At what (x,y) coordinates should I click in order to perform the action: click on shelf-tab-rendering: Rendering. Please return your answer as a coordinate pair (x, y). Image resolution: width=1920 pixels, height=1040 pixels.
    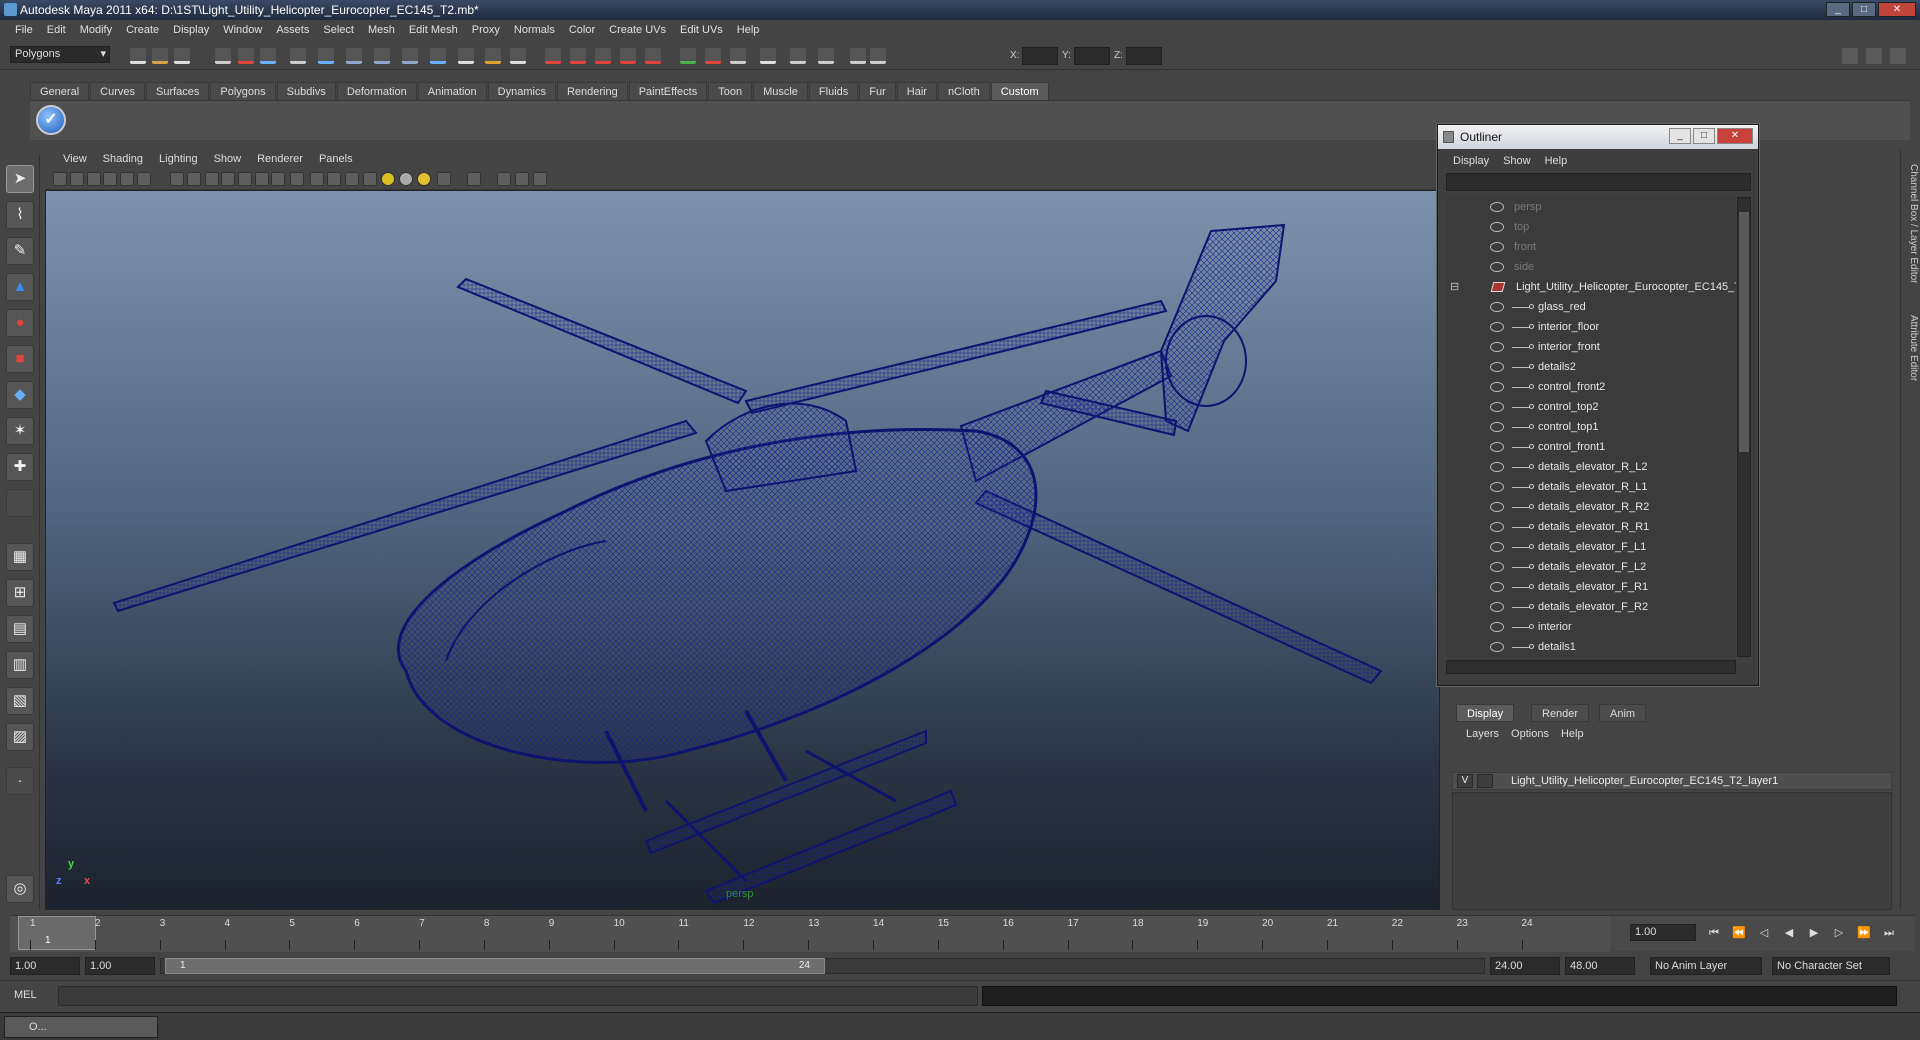
    Looking at the image, I should click on (592, 91).